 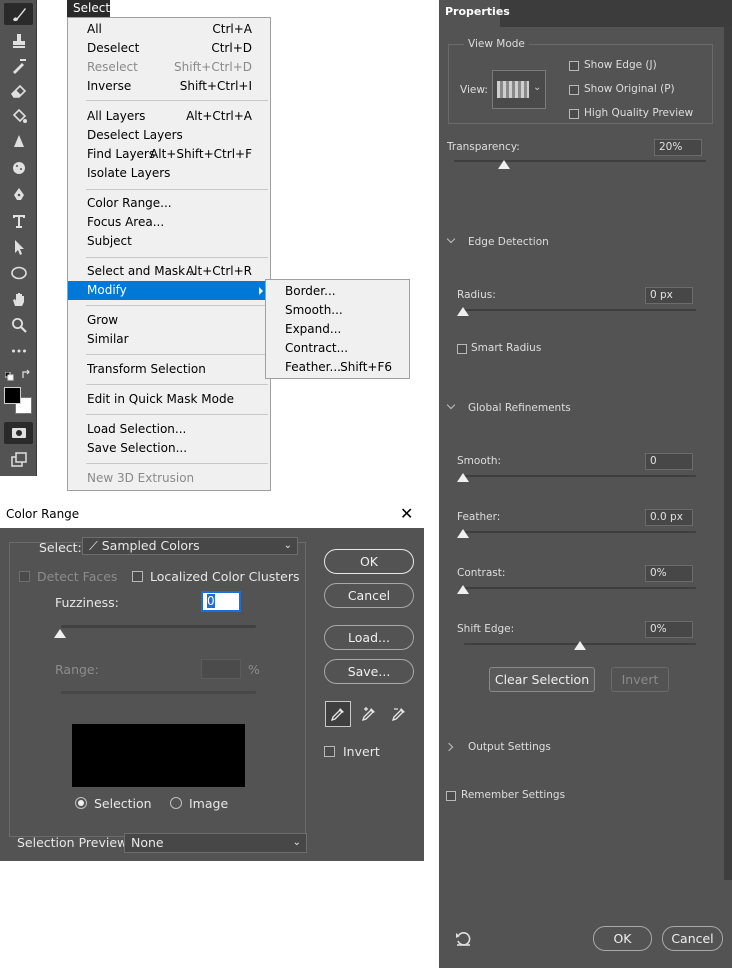 What do you see at coordinates (580, 645) in the screenshot?
I see `shift-edge-slider-thumb` at bounding box center [580, 645].